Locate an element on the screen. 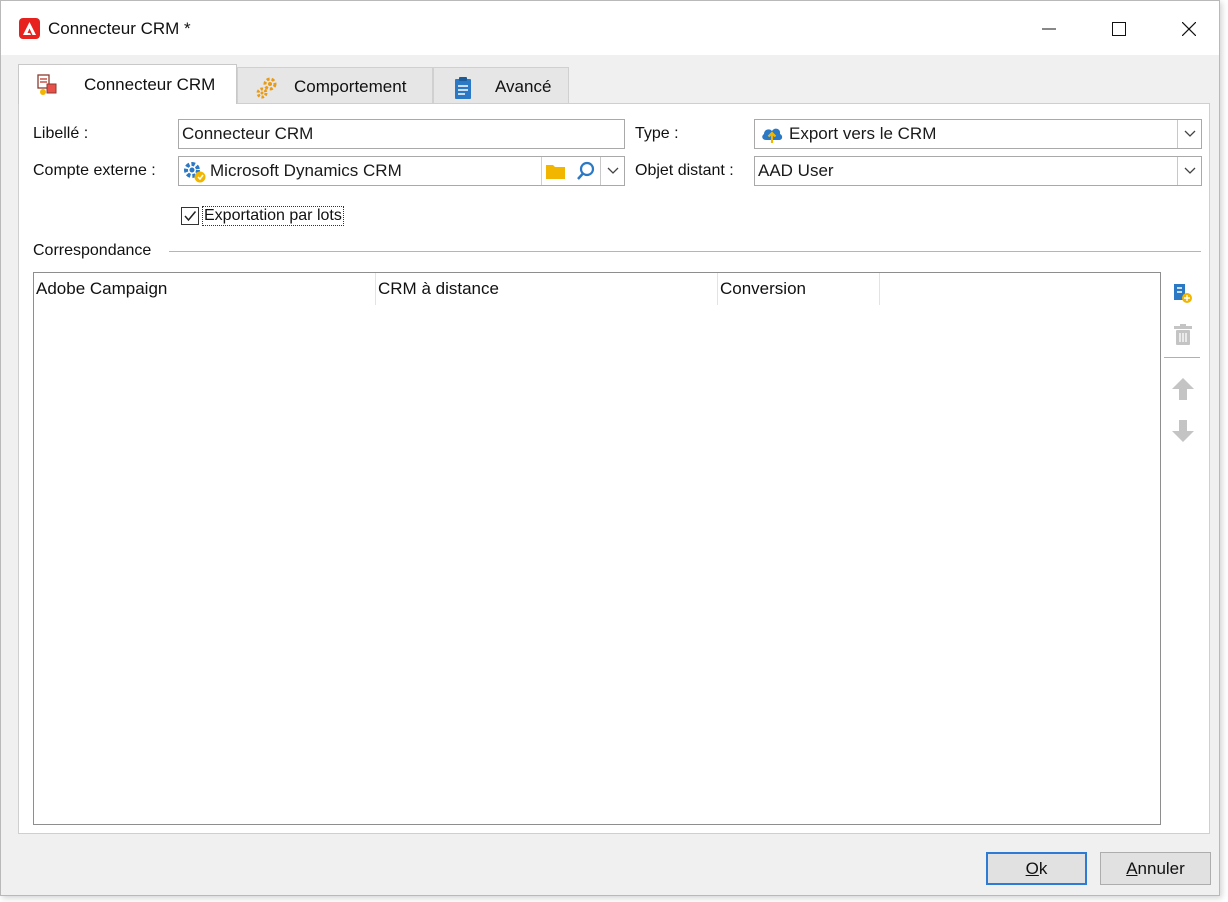  tab-label: Connecteur CRM is located at coordinates (150, 84).